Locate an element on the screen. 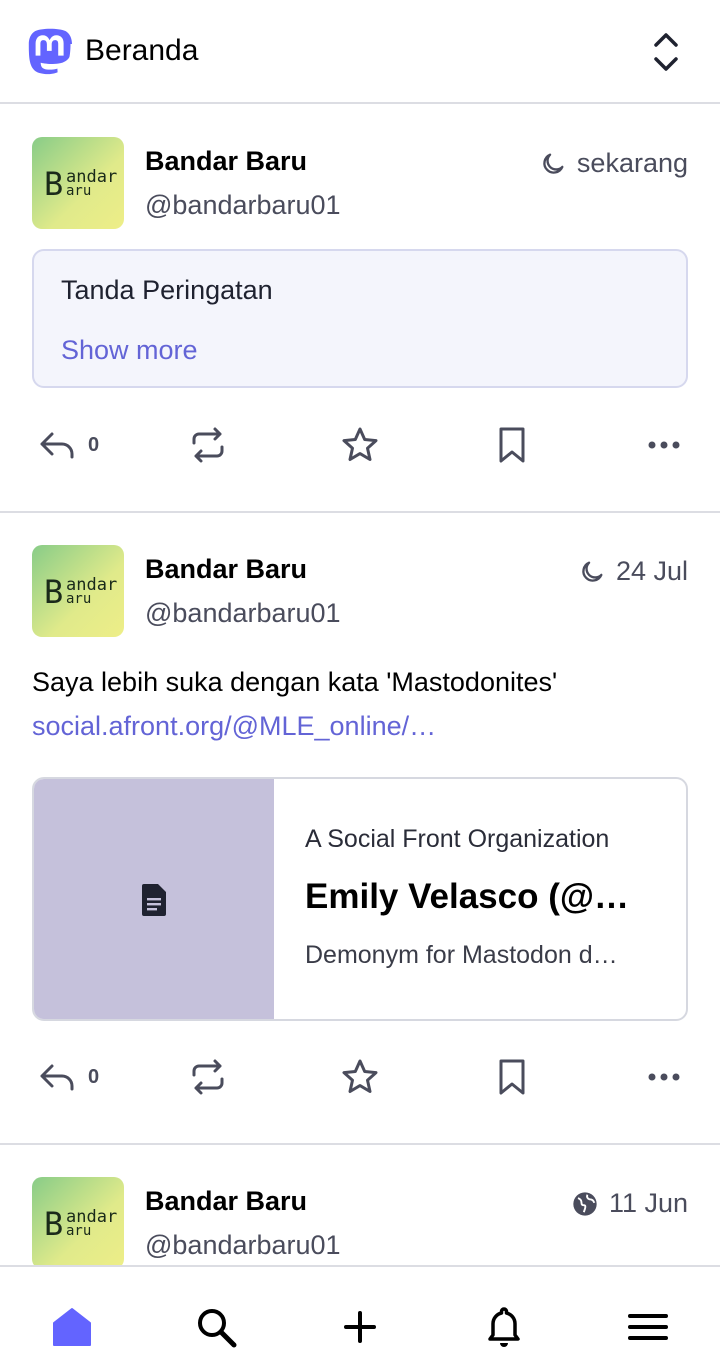 The height and width of the screenshot is (1371, 720). nav-home is located at coordinates (72, 1327).